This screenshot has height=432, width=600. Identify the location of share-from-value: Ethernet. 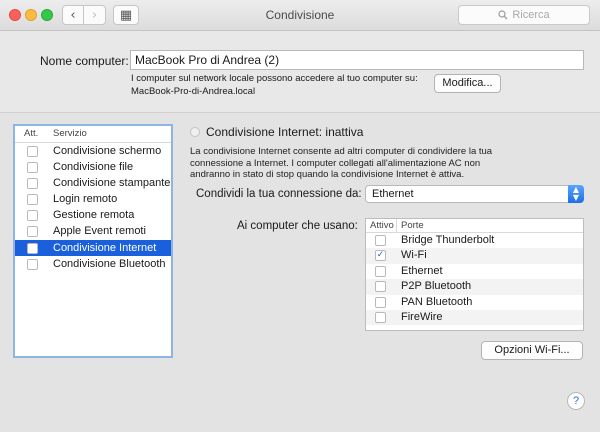
(393, 194).